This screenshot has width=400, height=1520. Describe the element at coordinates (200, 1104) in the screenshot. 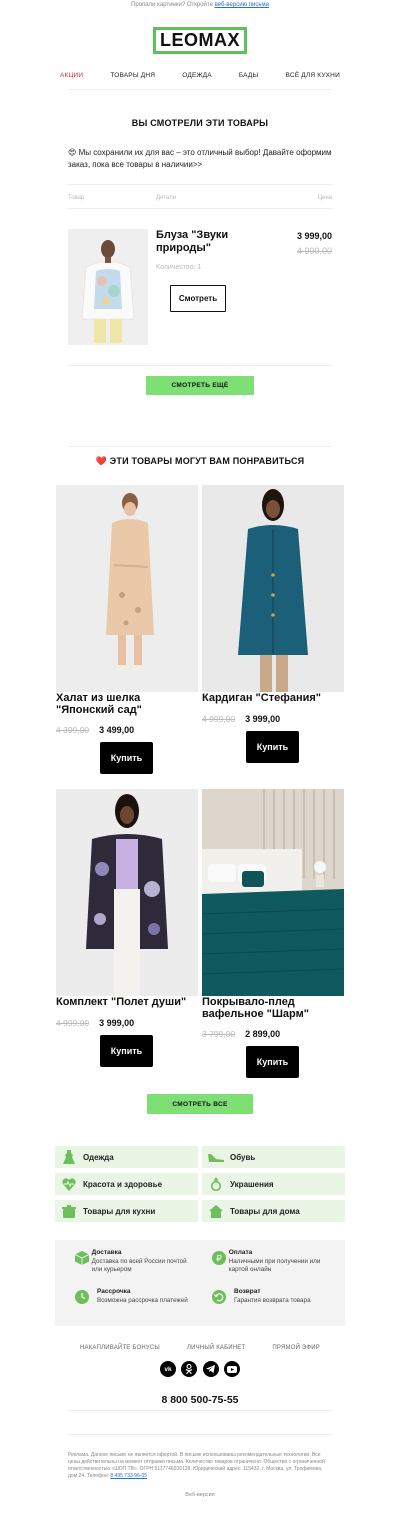

I see `see-all-button: СМОТРЕТЬ ВСЕ` at that location.